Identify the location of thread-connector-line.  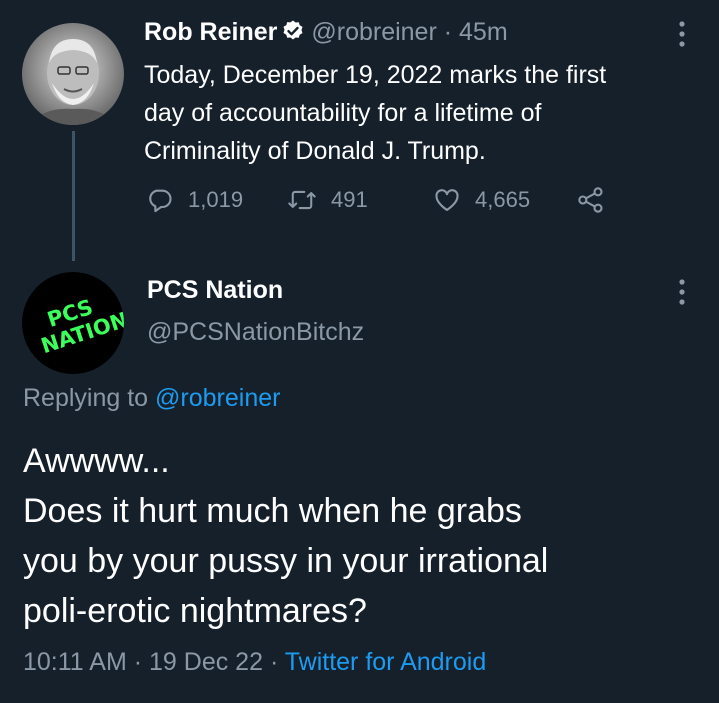
(73, 196).